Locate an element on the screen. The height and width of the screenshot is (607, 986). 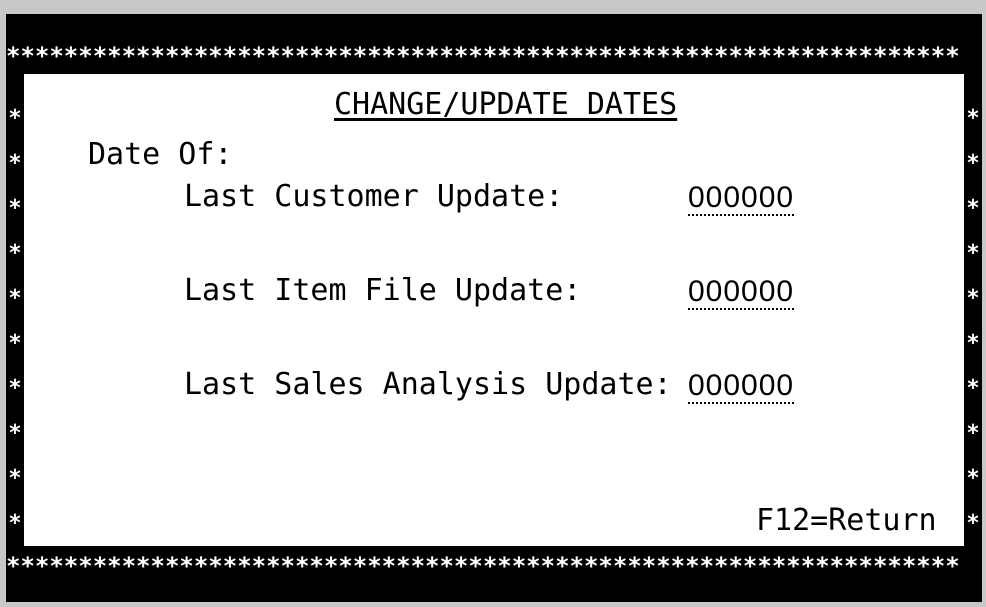
section-label: Date Of: is located at coordinates (160, 154).